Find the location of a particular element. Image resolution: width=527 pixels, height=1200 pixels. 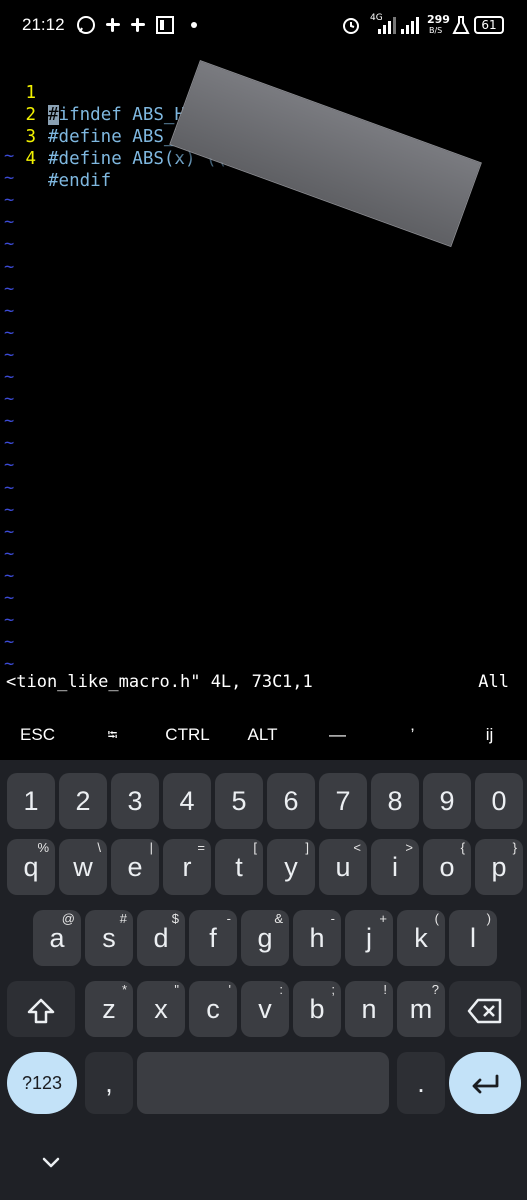

enter-icon is located at coordinates (485, 1084).